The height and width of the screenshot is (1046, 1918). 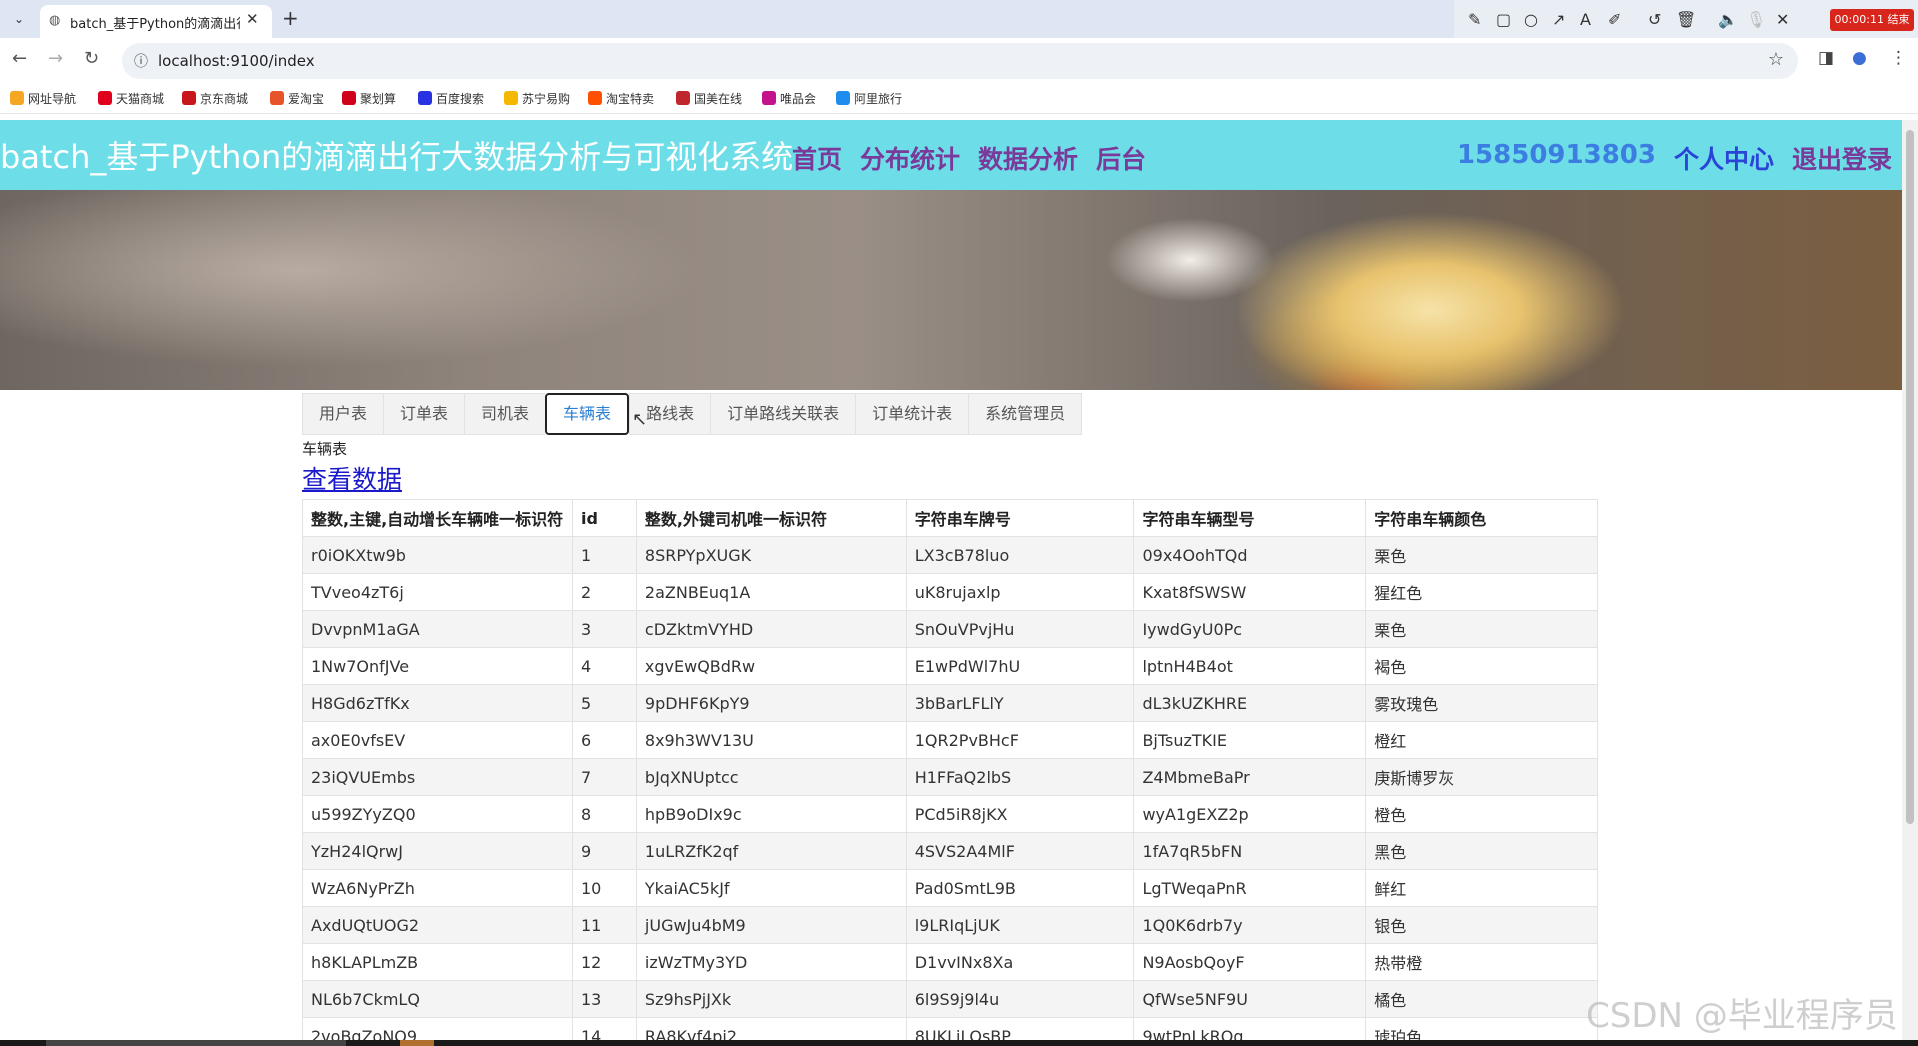 What do you see at coordinates (451, 98) in the screenshot?
I see `bookmark-item: 百度搜索` at bounding box center [451, 98].